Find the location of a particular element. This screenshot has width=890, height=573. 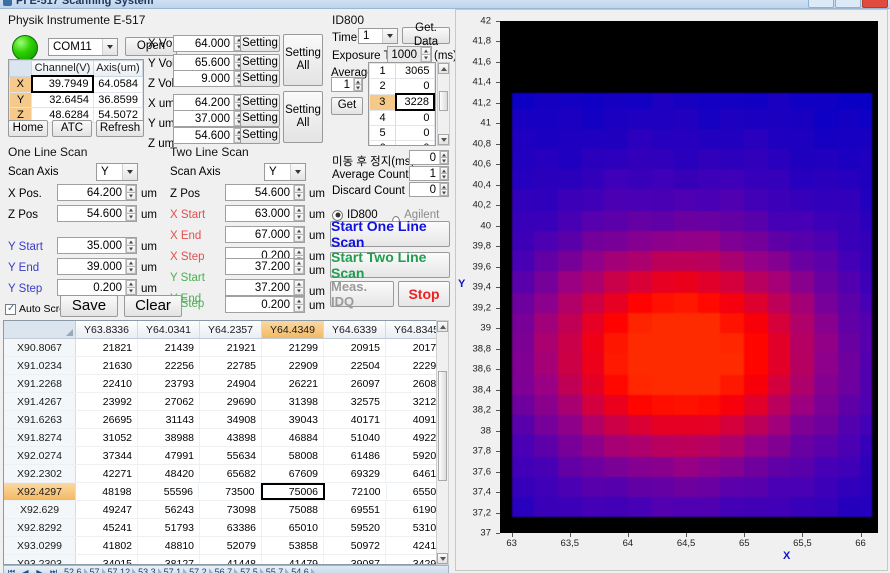

table-cell: 41479 is located at coordinates (293, 559).